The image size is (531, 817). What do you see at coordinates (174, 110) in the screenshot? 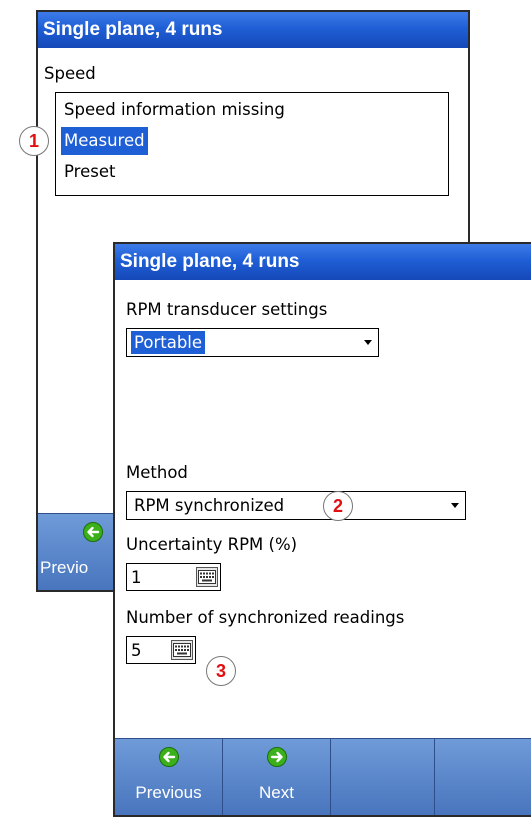
I see `list-item-speed-information-missing: Speed information missing` at bounding box center [174, 110].